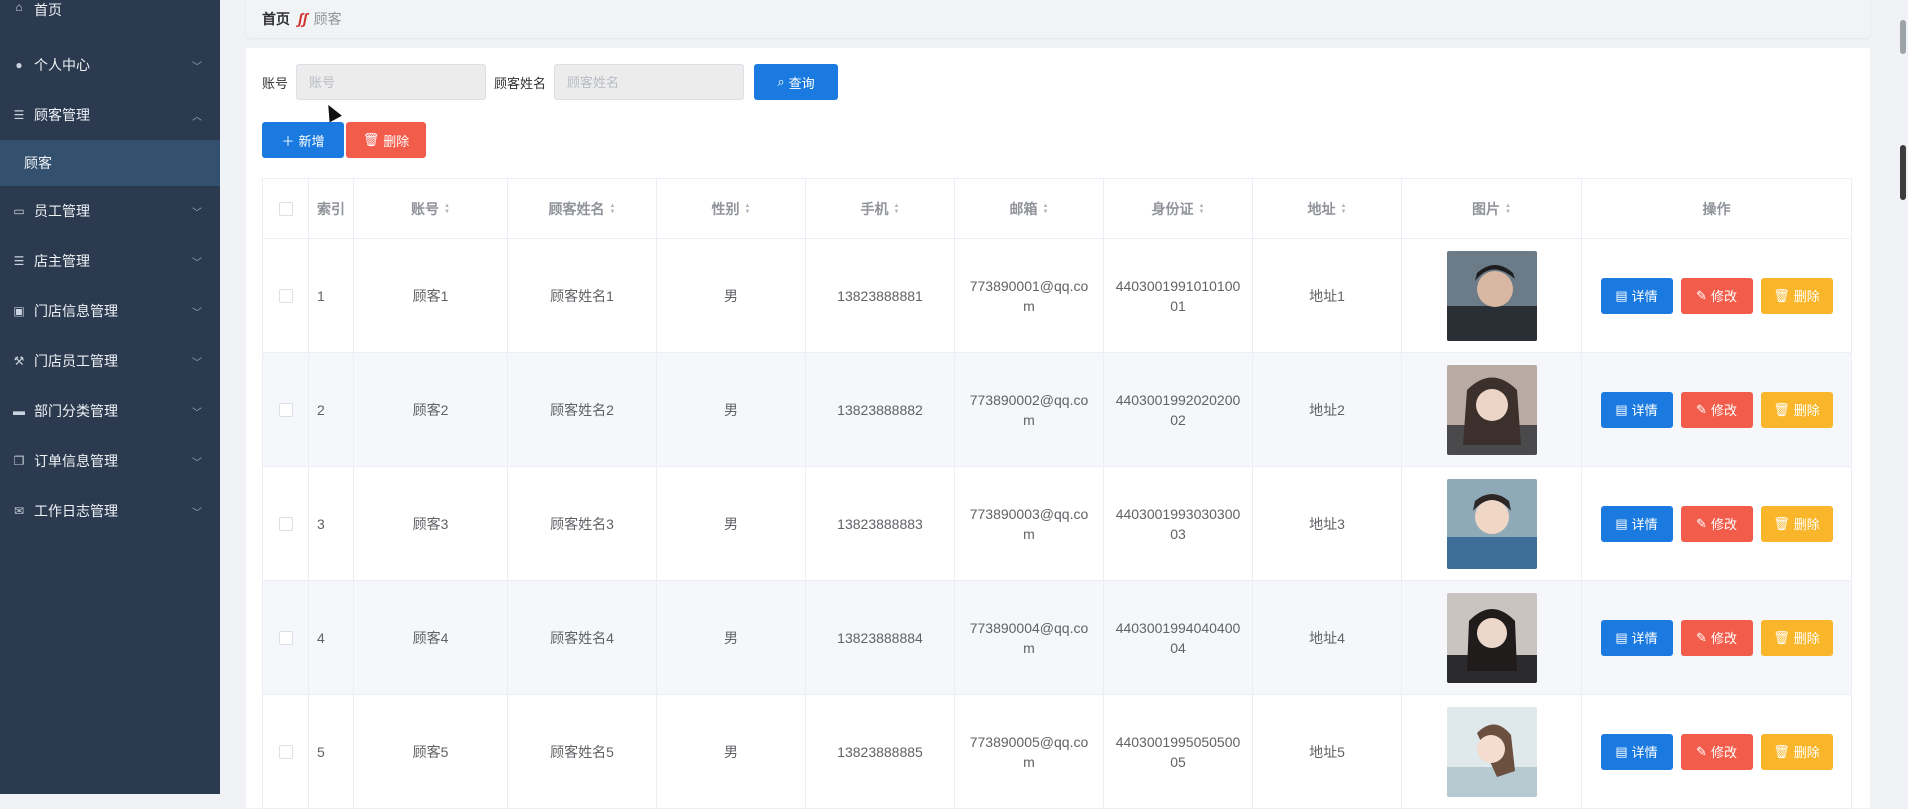 The image size is (1908, 809). Describe the element at coordinates (110, 511) in the screenshot. I see `sidebar-item-work-log-management: ✉ 工作日志管理 ﹀` at that location.